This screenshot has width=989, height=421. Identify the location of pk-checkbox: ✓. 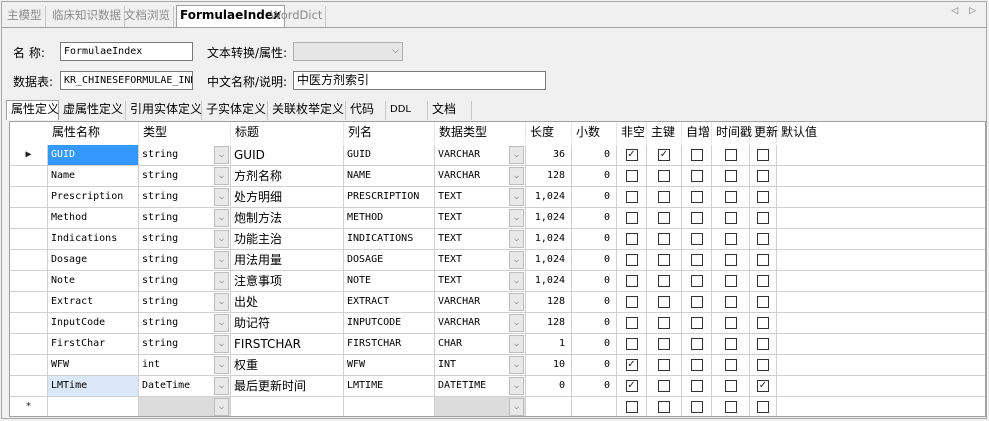
(664, 155).